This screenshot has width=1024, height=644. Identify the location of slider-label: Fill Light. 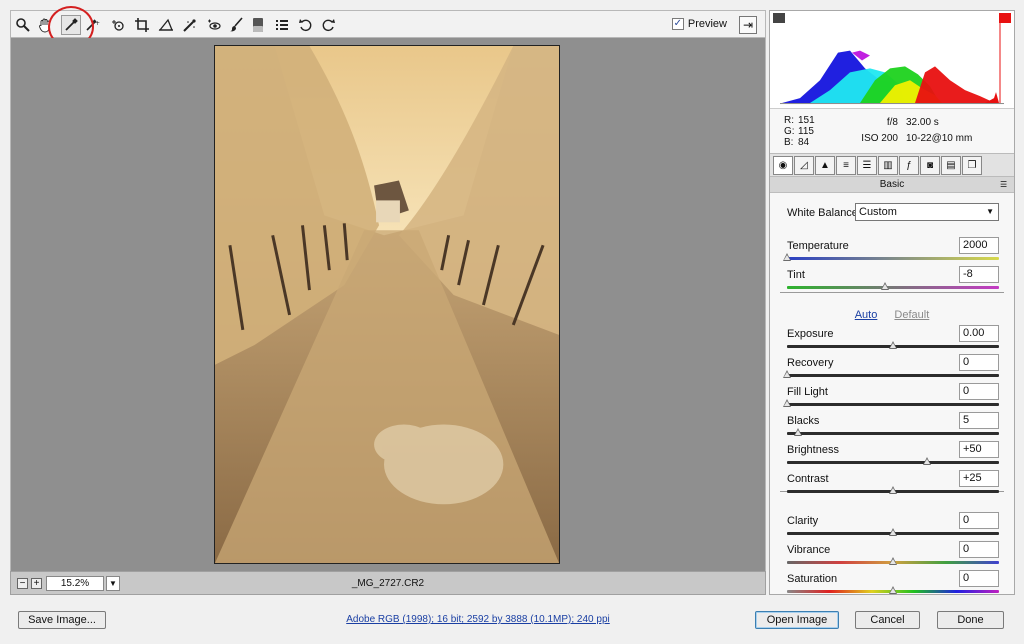
(807, 392).